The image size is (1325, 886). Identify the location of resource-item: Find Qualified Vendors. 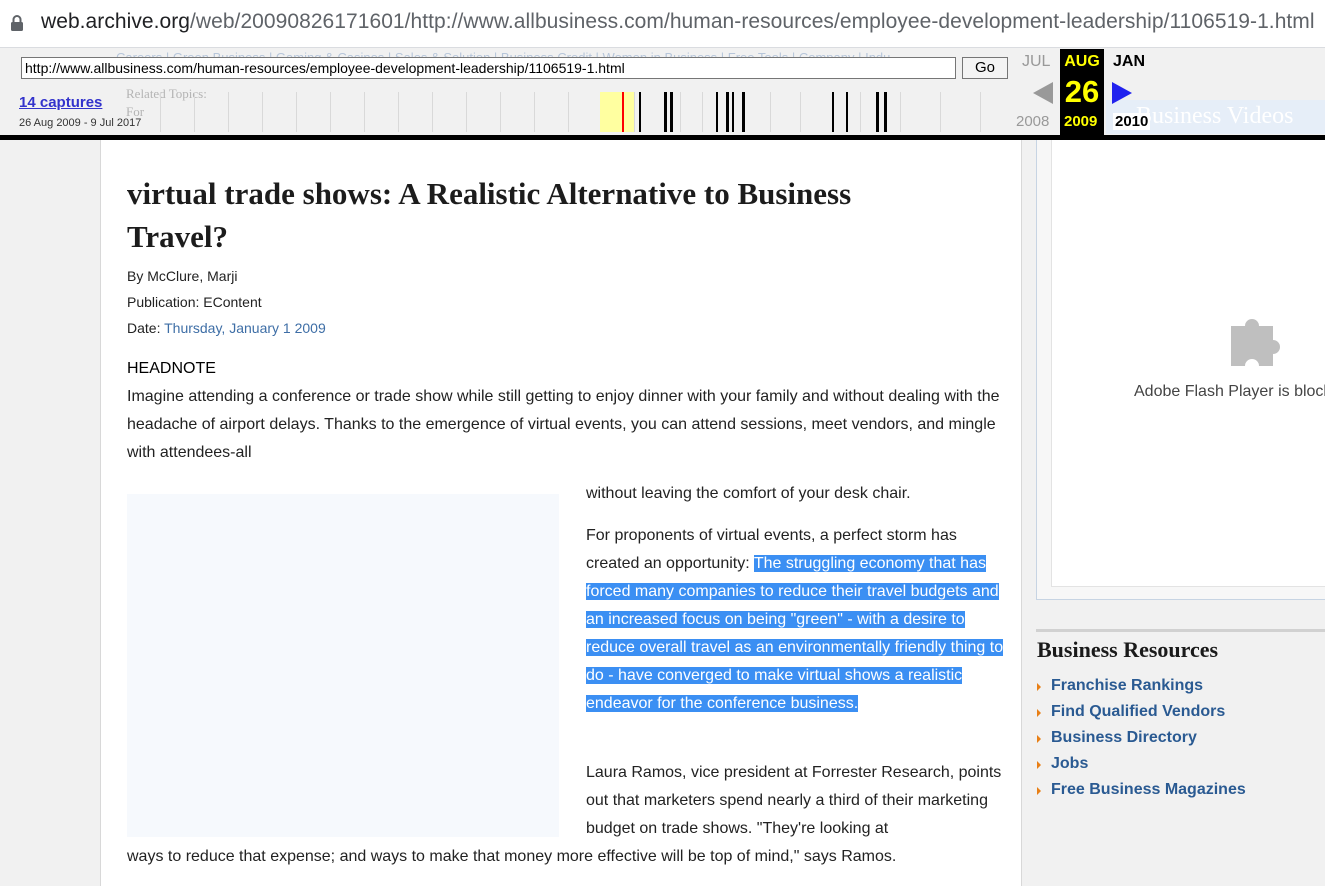
(1141, 712).